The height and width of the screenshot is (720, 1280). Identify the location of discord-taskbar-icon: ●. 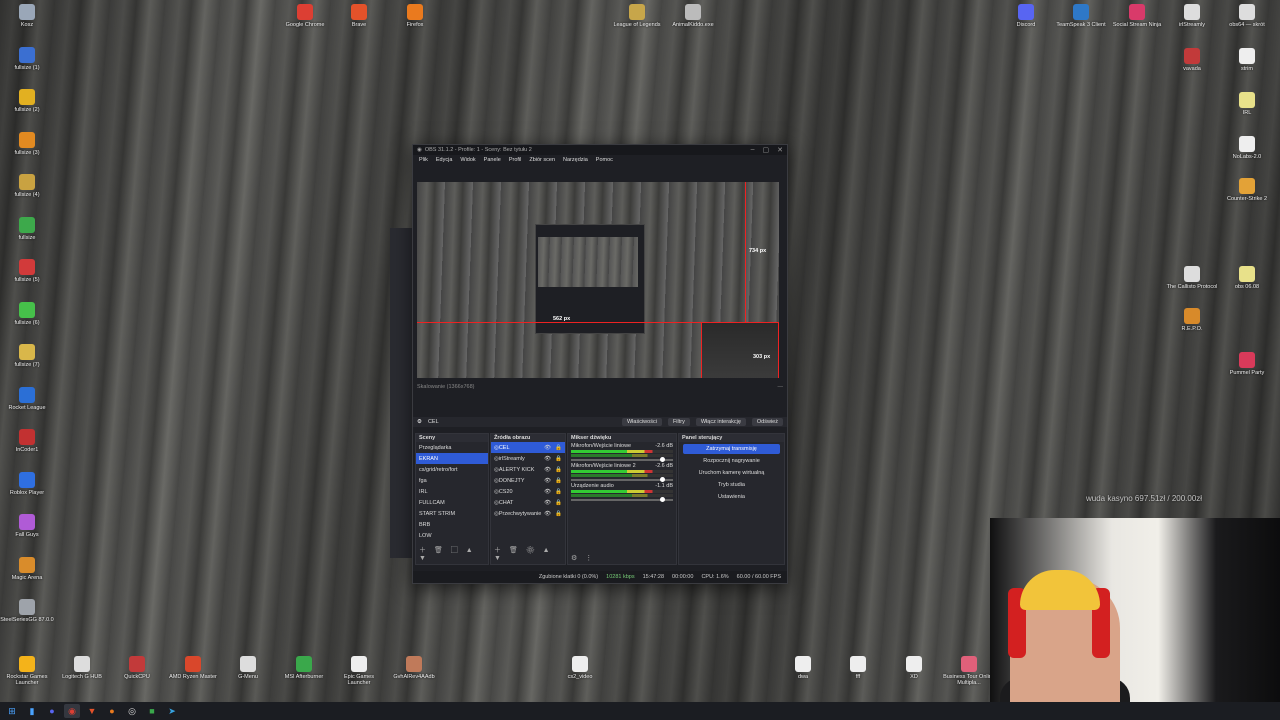
(52, 711).